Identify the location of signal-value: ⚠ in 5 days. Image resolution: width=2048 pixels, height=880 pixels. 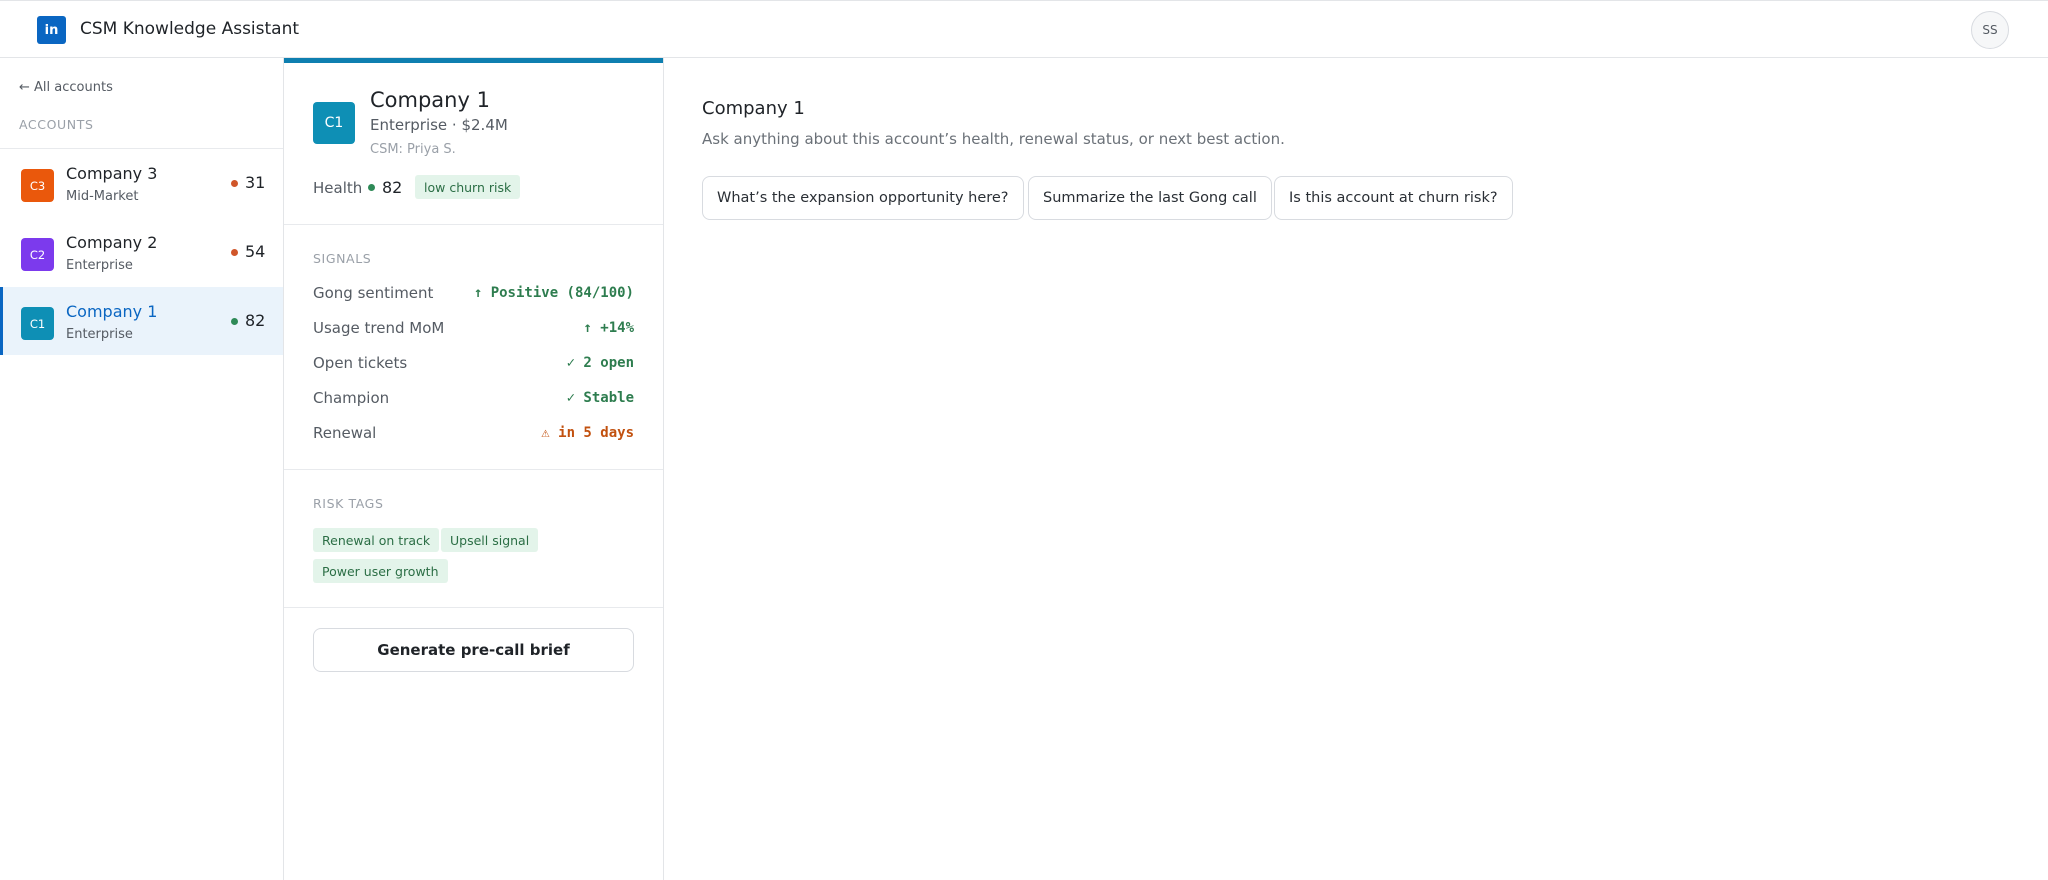
(587, 433).